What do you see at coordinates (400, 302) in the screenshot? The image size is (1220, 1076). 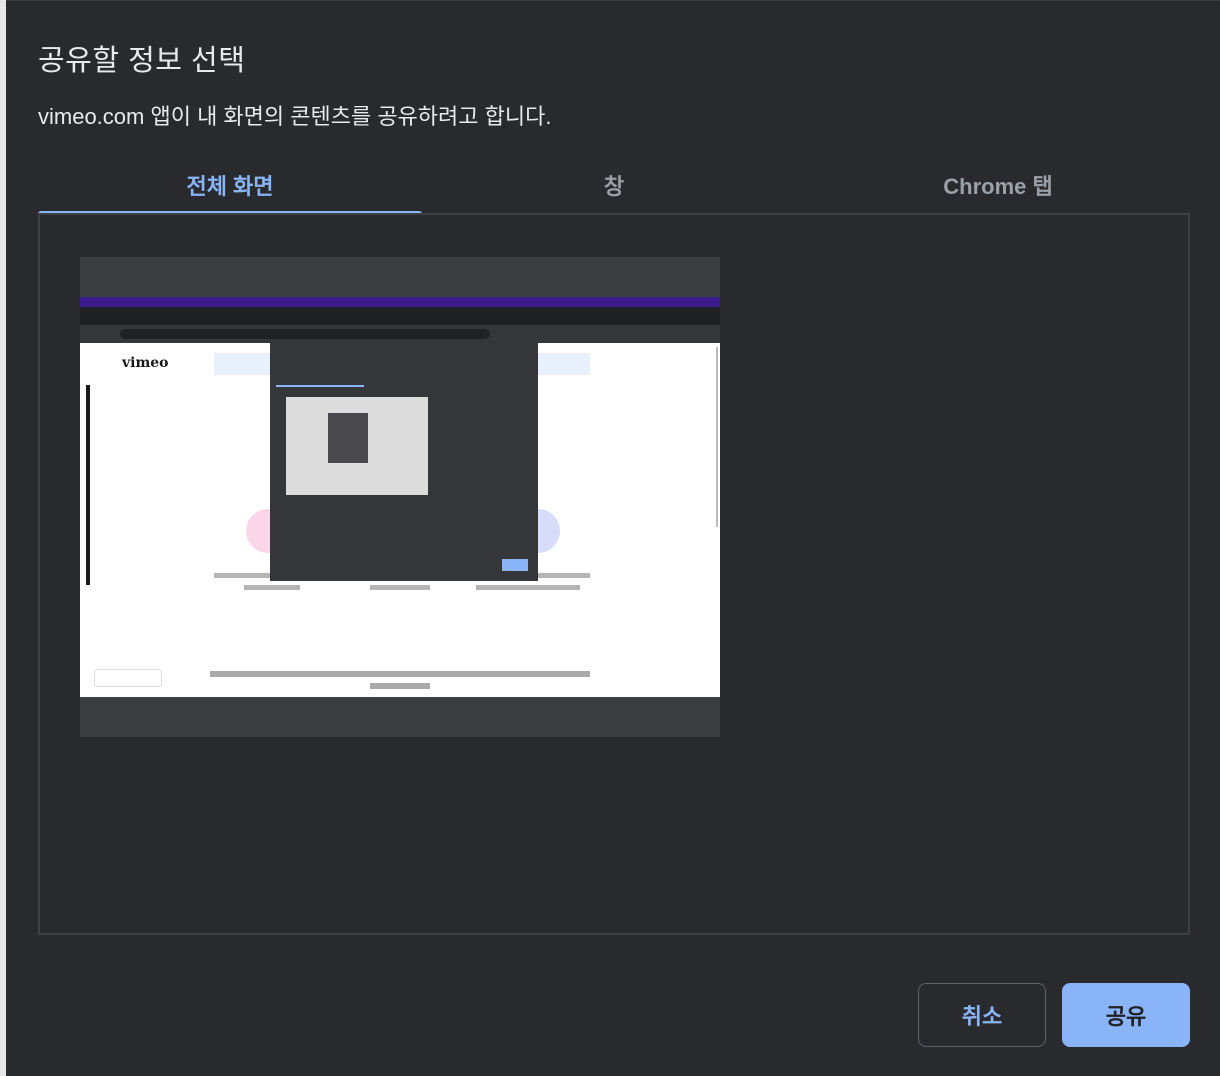 I see `preview-menubar` at bounding box center [400, 302].